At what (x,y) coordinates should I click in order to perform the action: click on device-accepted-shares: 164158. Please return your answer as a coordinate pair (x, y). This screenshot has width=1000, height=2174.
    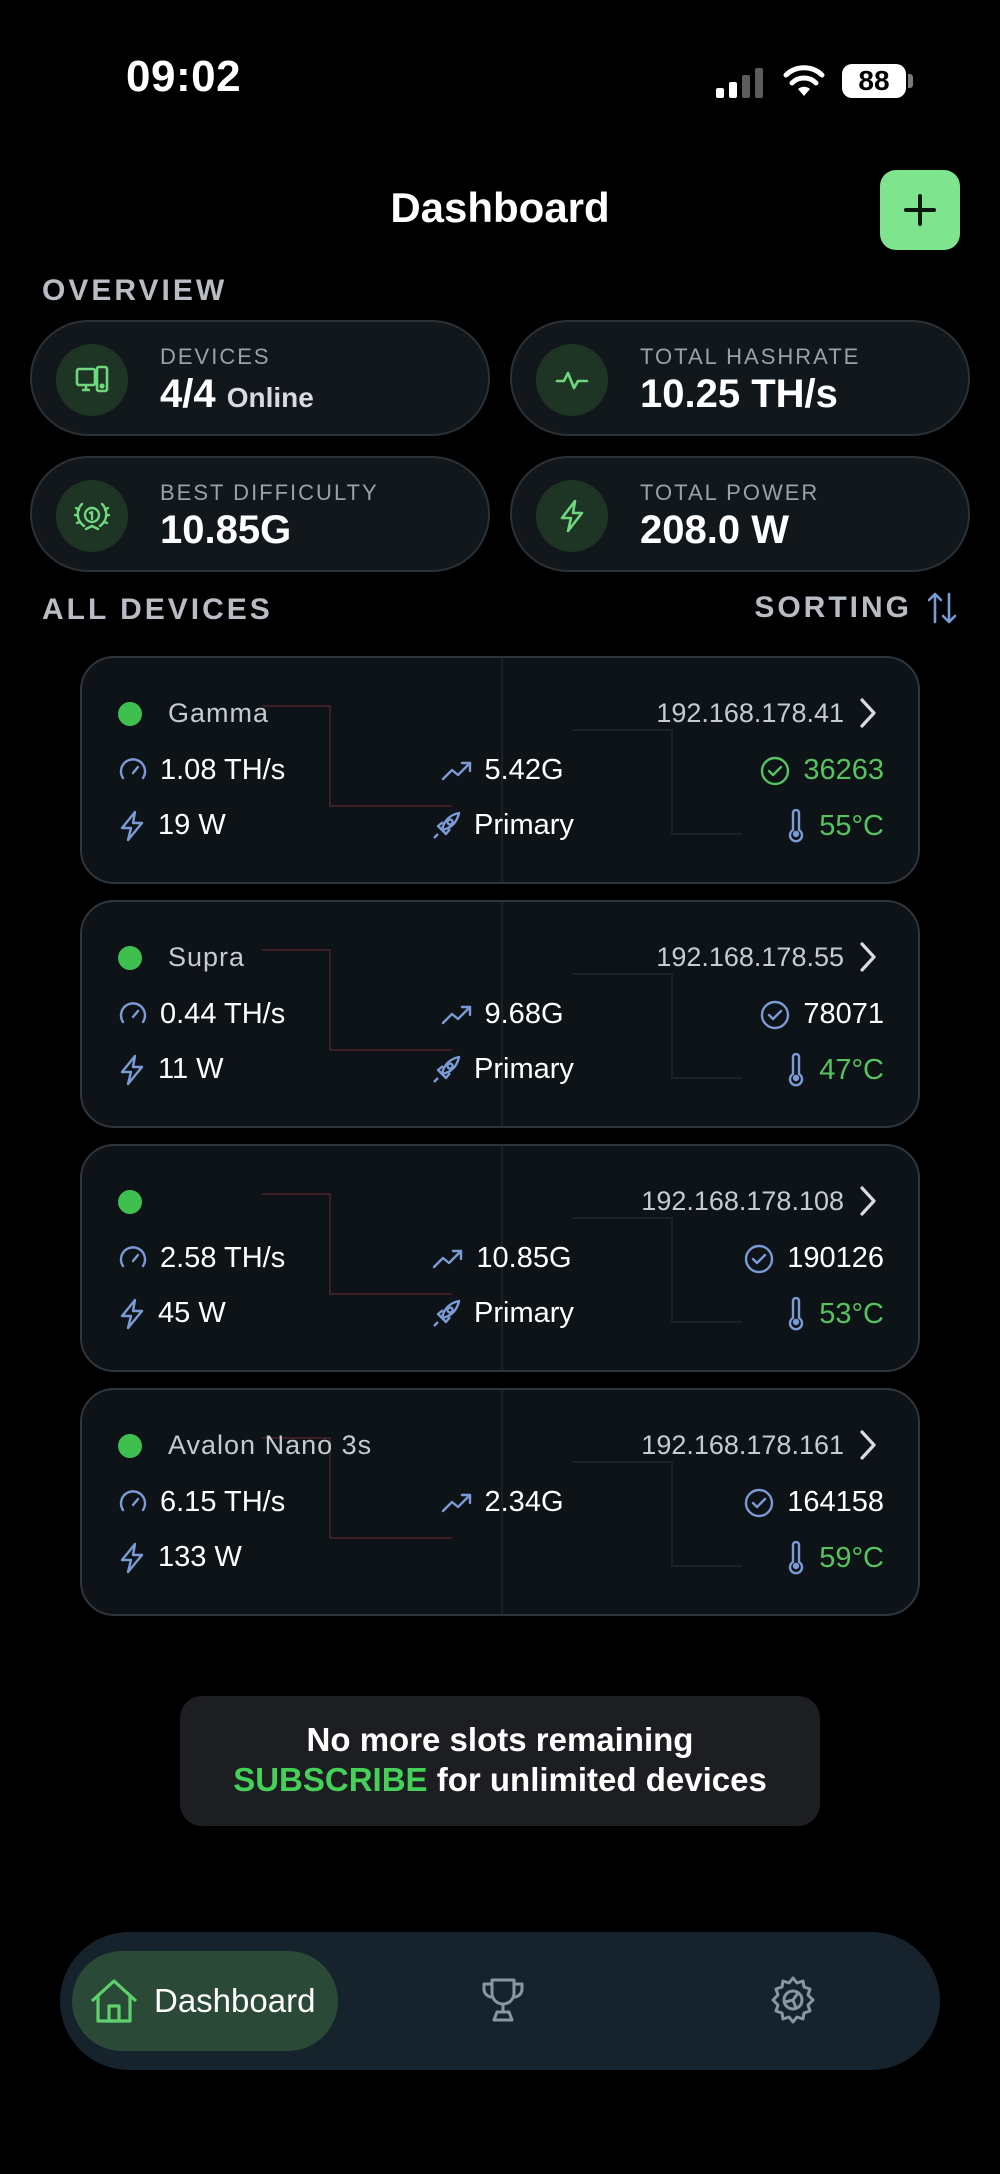
    Looking at the image, I should click on (813, 1502).